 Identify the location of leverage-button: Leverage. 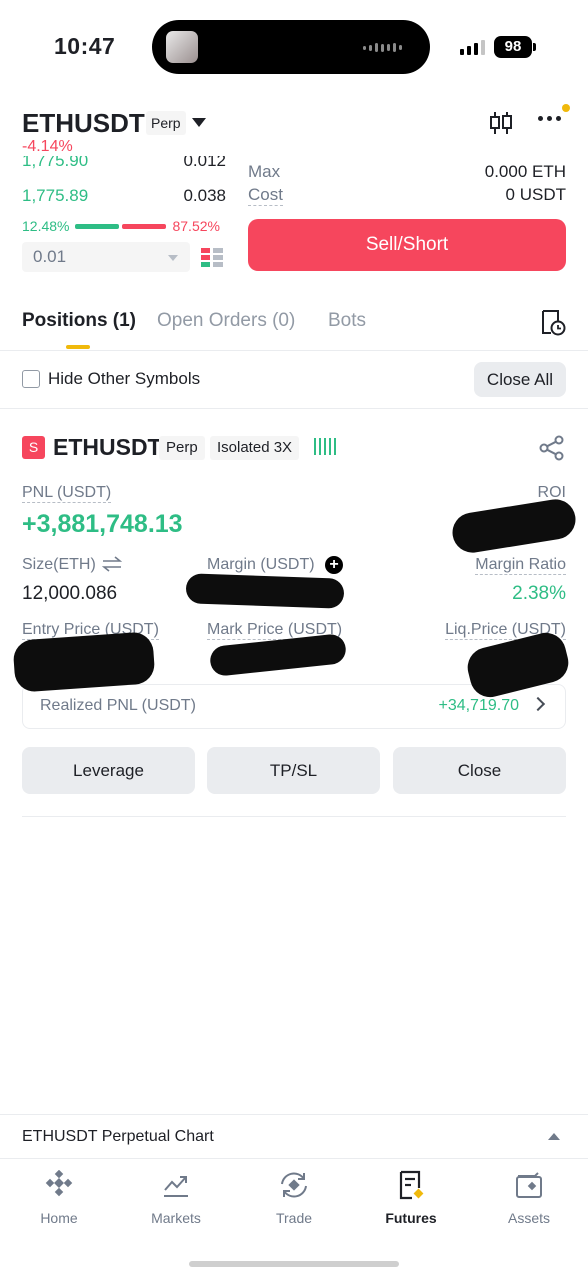
(108, 770).